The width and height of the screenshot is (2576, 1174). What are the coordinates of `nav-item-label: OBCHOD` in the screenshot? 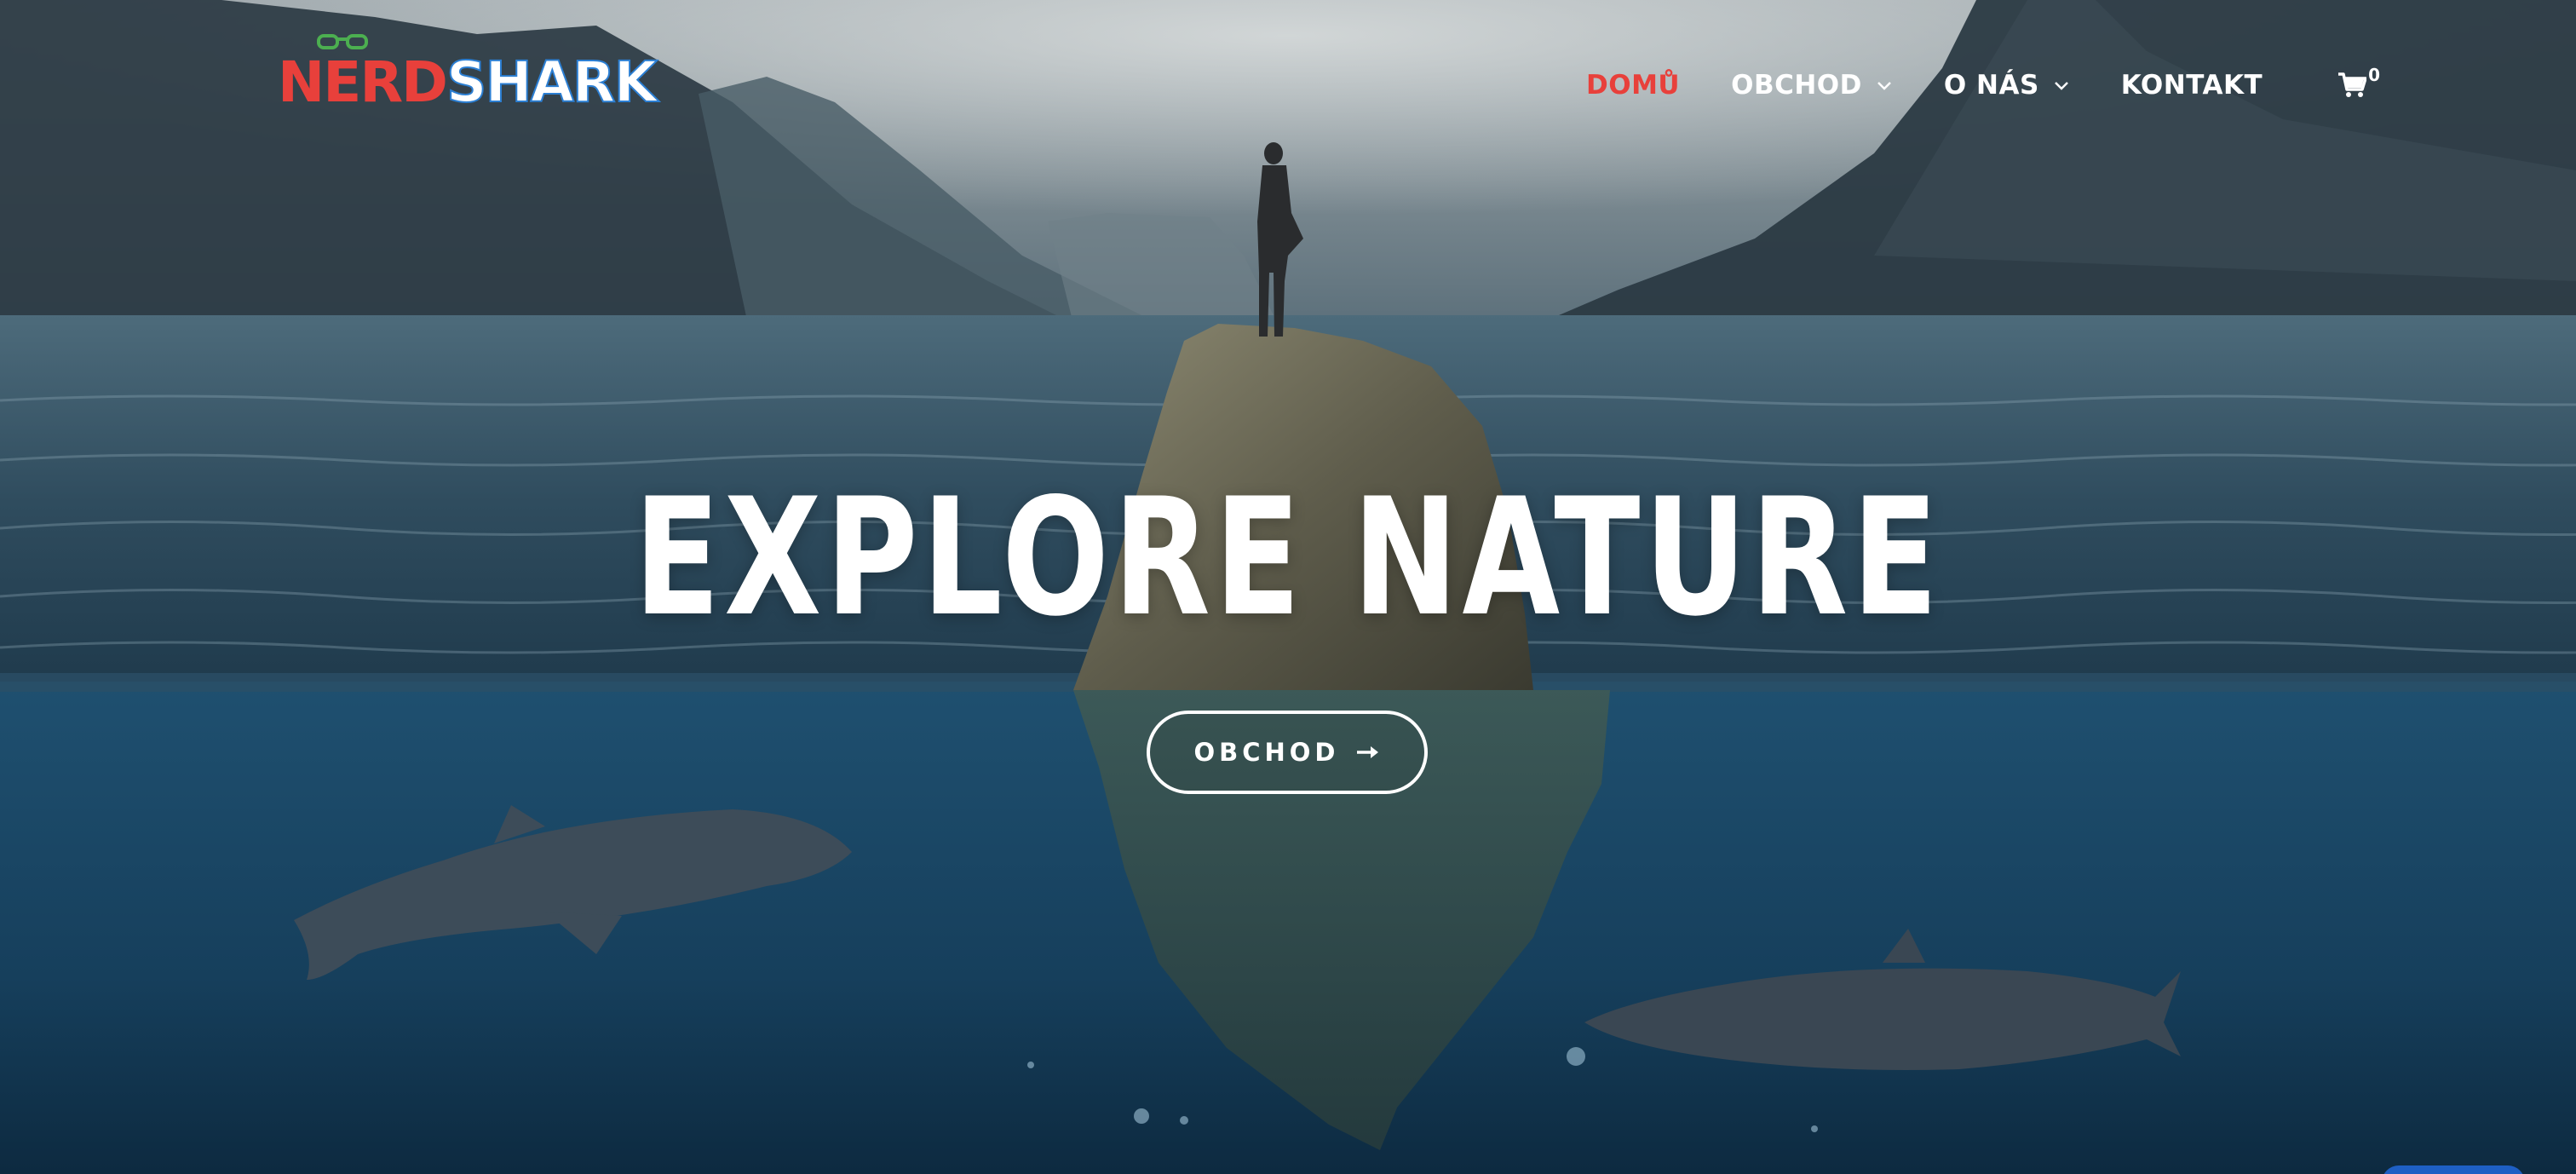 It's located at (1797, 85).